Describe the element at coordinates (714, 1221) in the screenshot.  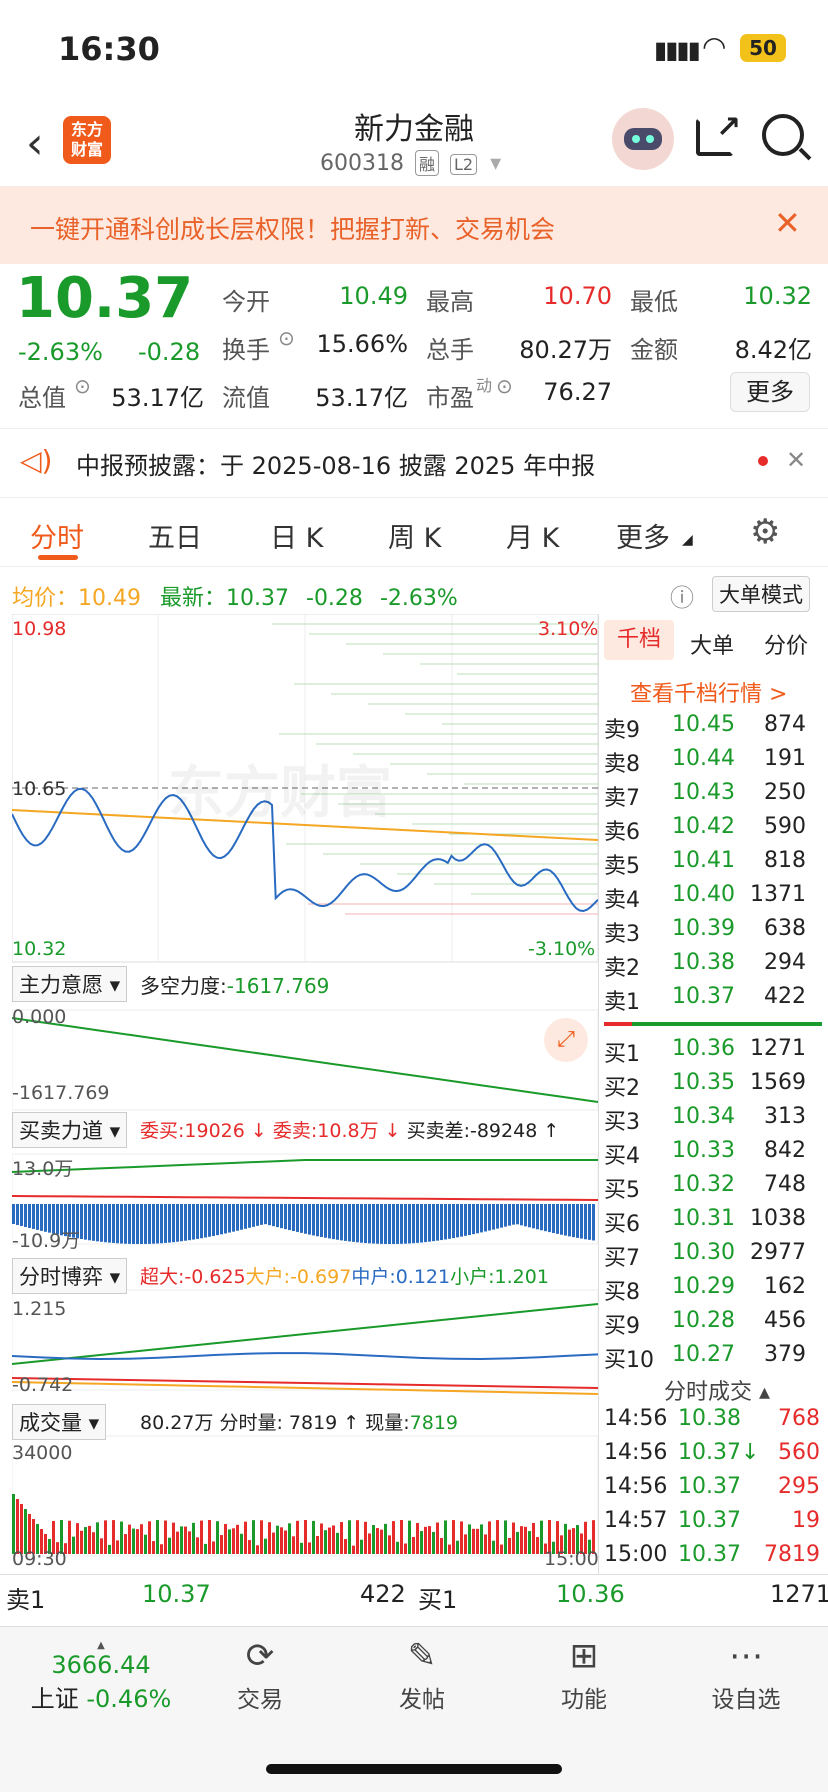
I see `bid-row: 买6 10.31 1038` at that location.